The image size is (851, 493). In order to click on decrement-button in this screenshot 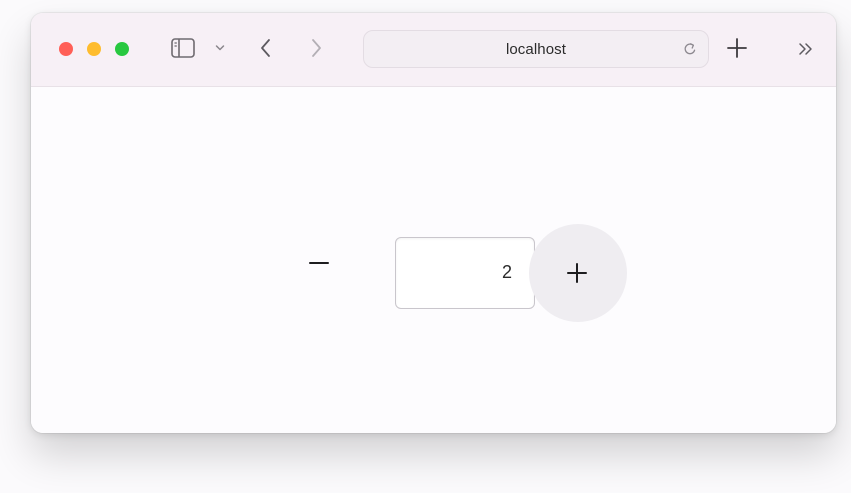, I will do `click(321, 263)`.